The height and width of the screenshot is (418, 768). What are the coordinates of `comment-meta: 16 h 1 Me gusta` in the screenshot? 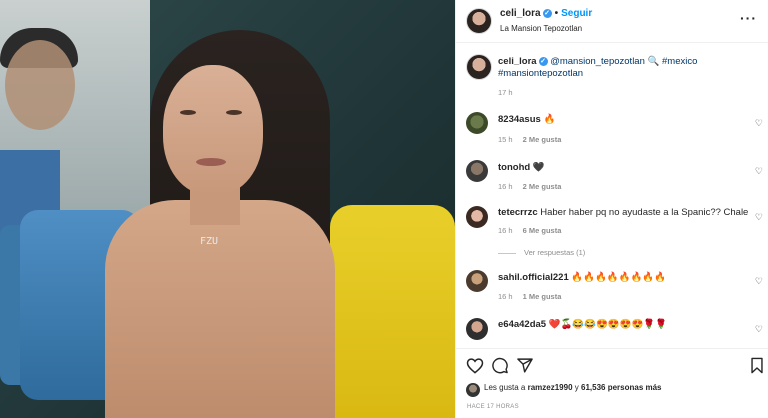 It's located at (529, 296).